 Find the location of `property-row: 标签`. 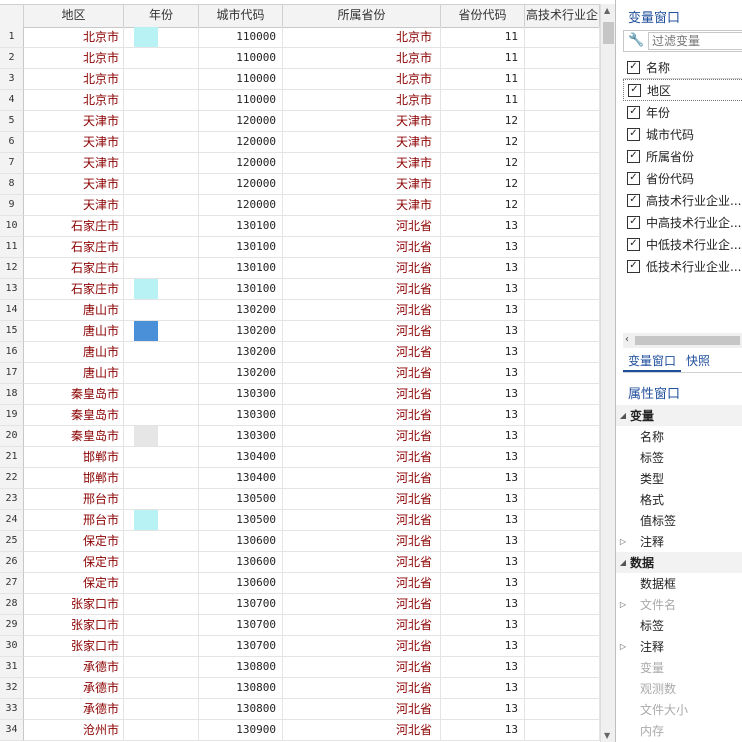

property-row: 标签 is located at coordinates (679, 457).